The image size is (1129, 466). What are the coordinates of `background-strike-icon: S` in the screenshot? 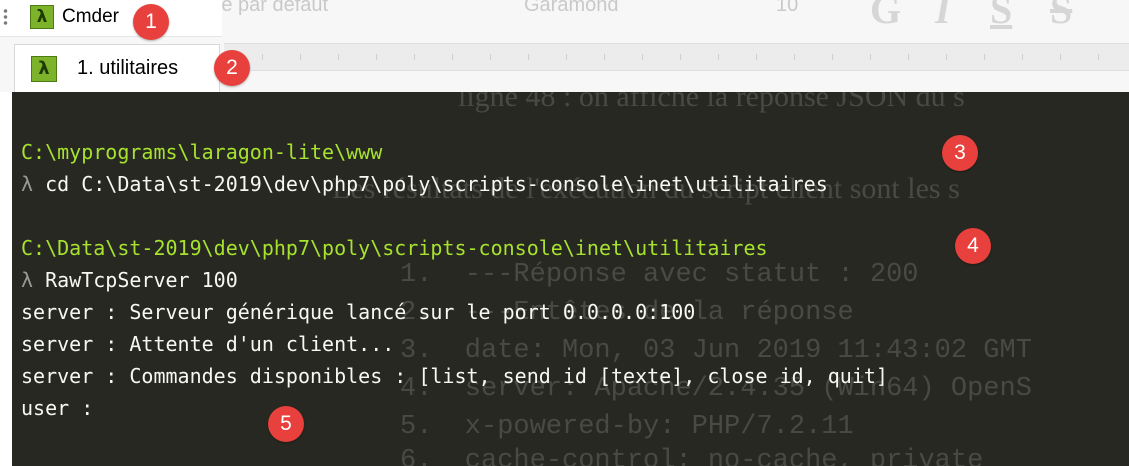 It's located at (1061, 16).